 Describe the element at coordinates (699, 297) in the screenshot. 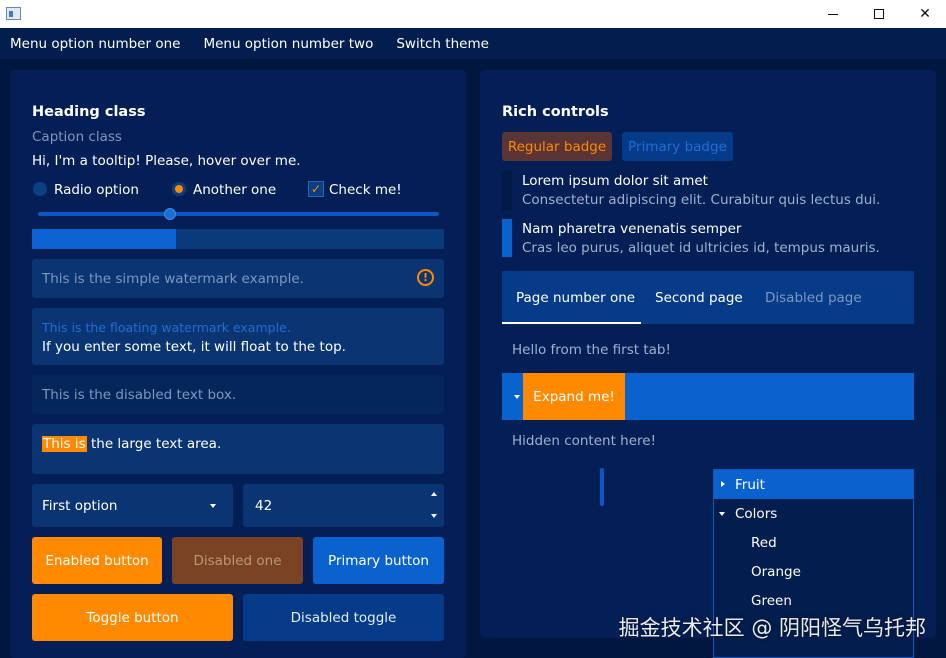

I see `tab-second-page: Second page` at that location.